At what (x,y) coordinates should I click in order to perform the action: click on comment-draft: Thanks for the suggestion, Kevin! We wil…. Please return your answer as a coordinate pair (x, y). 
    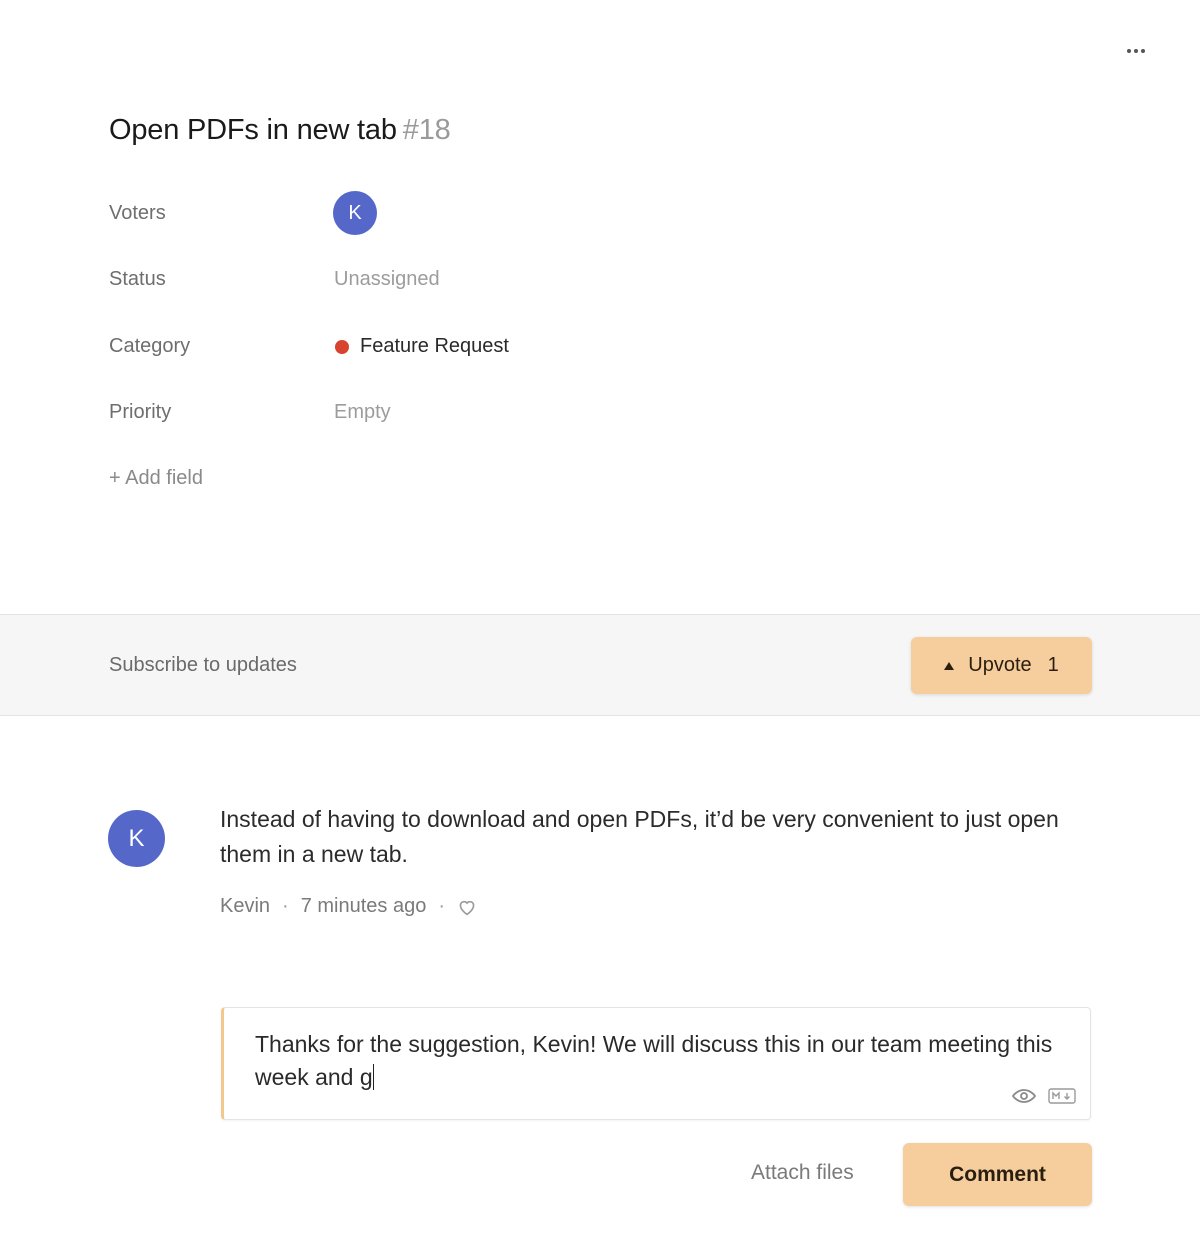
    Looking at the image, I should click on (654, 1060).